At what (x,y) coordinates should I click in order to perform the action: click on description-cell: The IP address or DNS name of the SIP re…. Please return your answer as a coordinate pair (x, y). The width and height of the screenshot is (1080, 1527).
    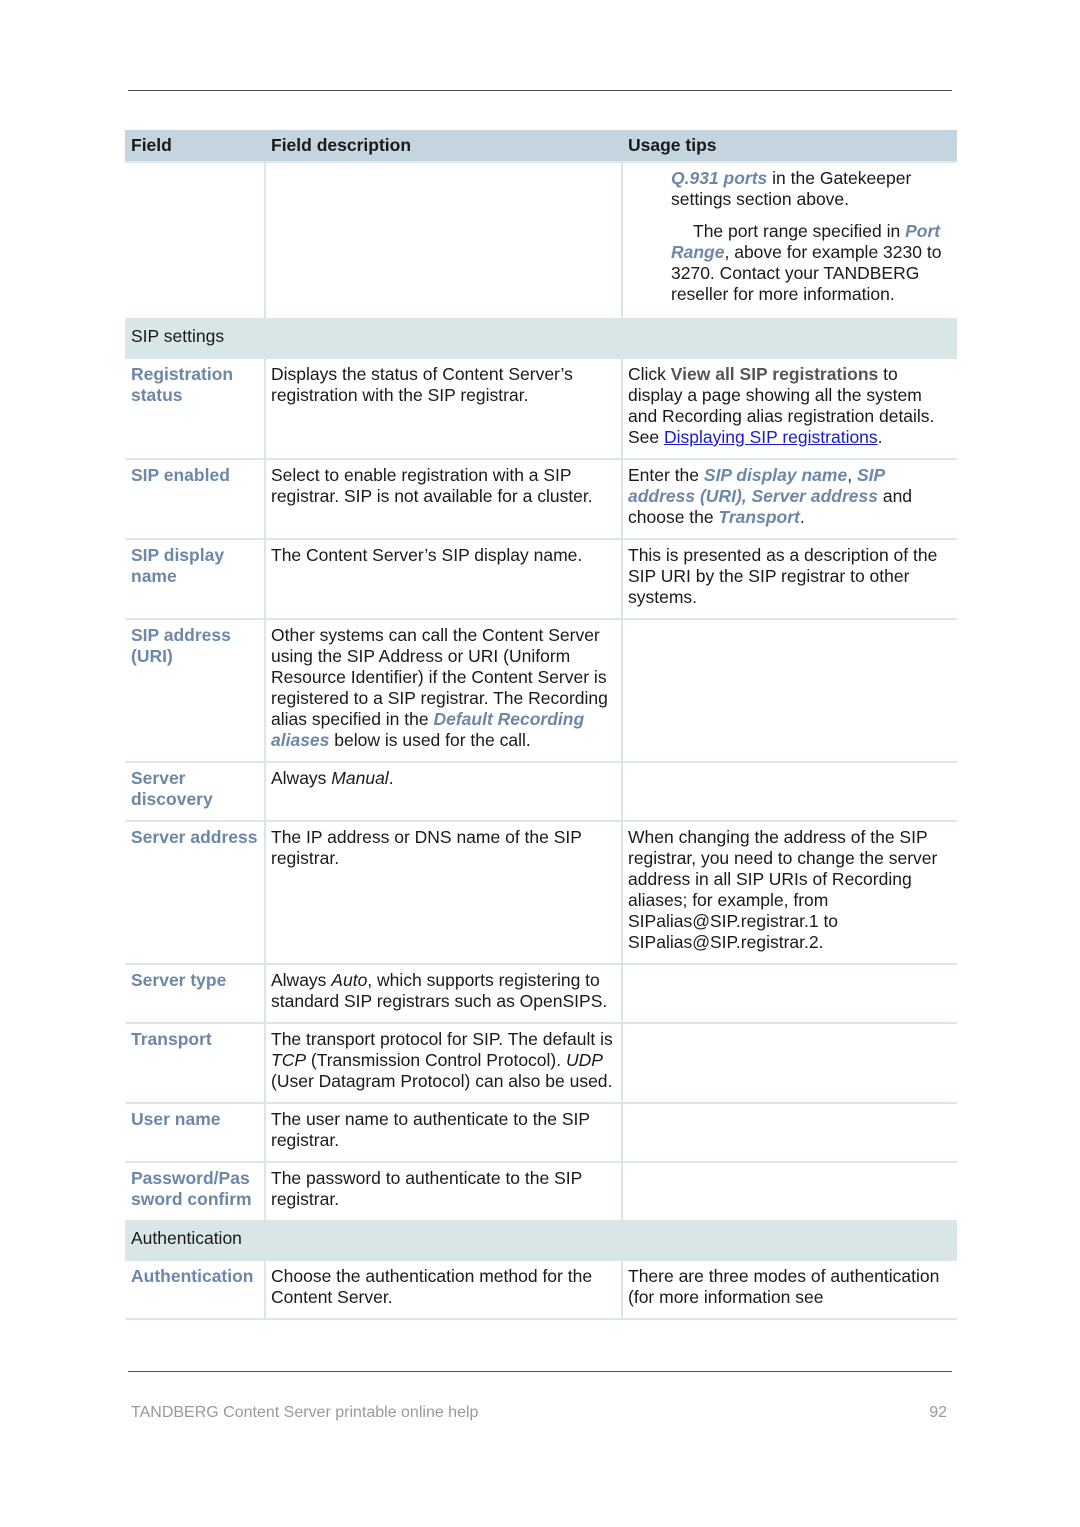
    Looking at the image, I should click on (443, 893).